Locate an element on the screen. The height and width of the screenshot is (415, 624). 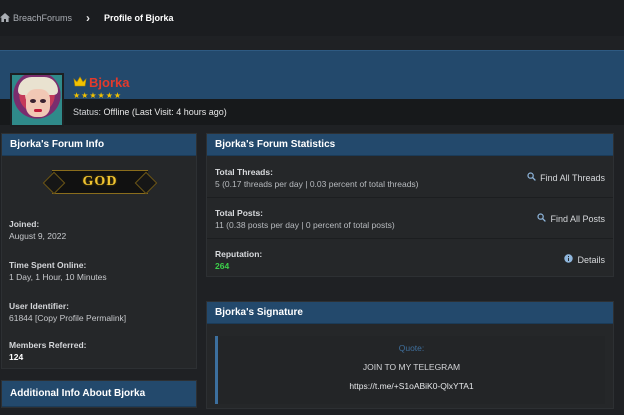
rank-badge-text: GOD is located at coordinates (100, 181).